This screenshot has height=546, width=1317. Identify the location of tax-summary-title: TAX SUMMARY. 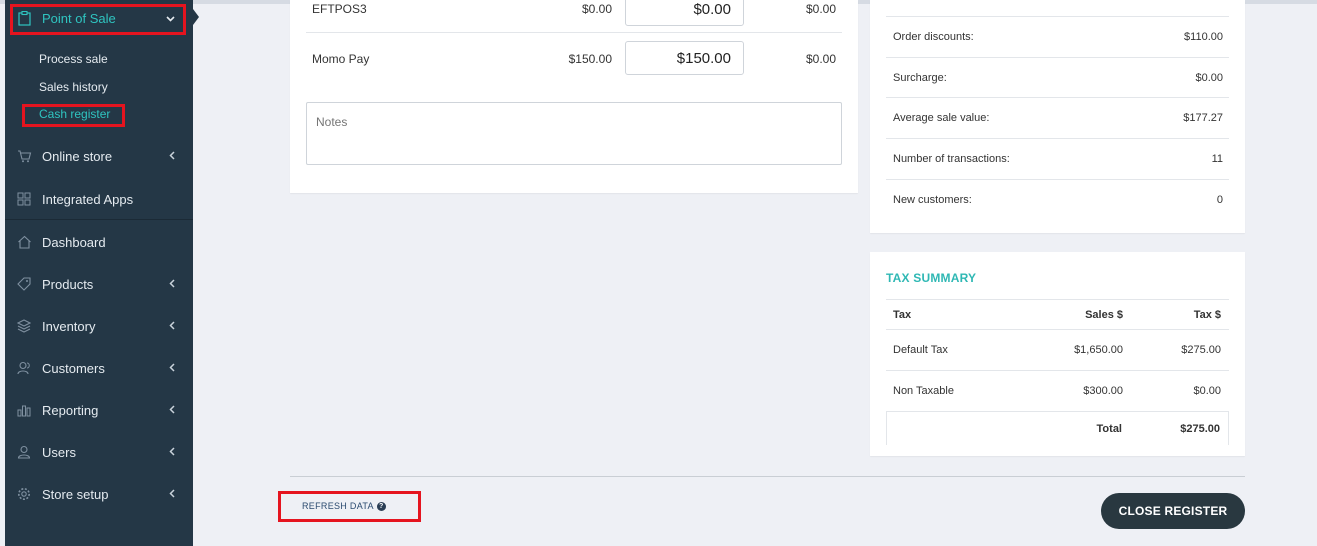
(931, 278).